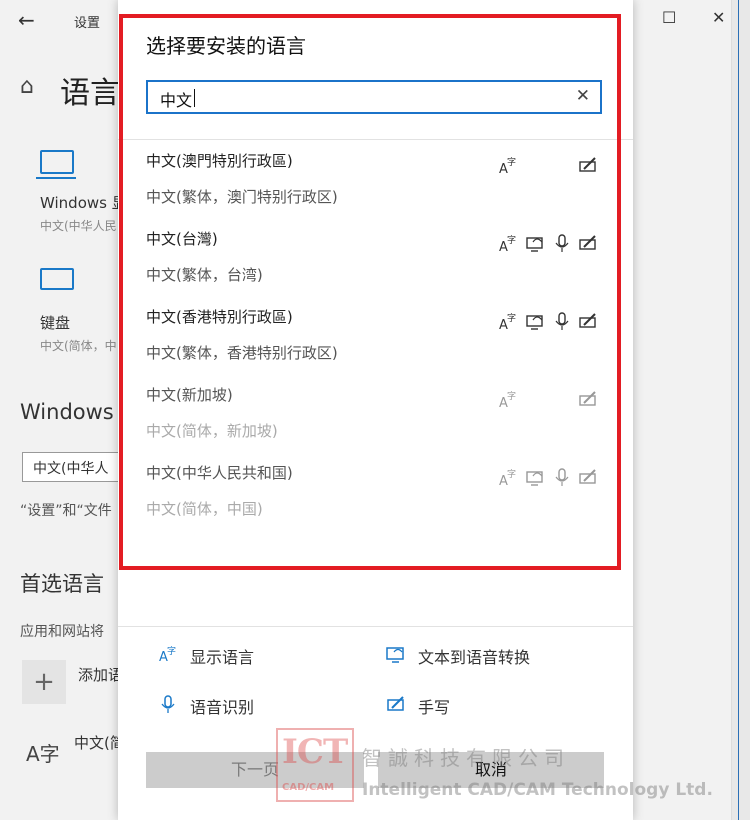  I want to click on windows-display-label: Windows 显, so click(83, 202).